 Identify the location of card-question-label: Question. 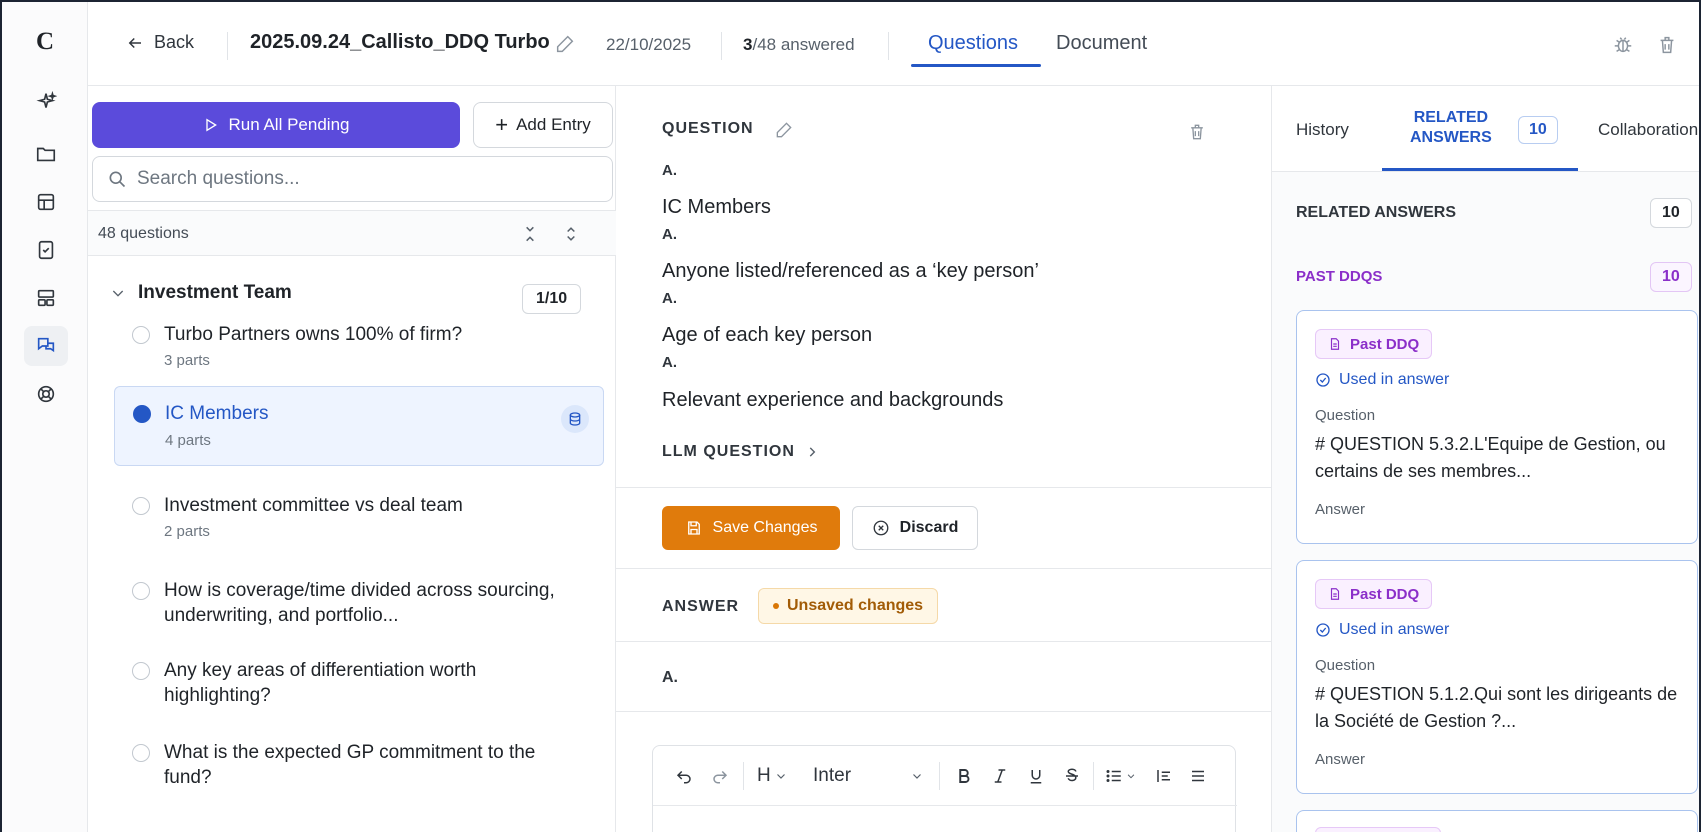
(1345, 415).